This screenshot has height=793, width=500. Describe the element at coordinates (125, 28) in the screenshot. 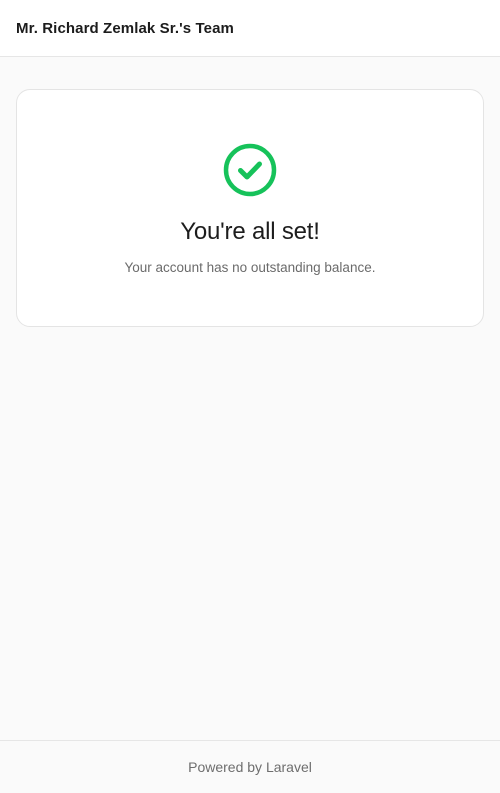

I see `team-name: Mr. Richard Zemlak Sr.'s Team` at that location.